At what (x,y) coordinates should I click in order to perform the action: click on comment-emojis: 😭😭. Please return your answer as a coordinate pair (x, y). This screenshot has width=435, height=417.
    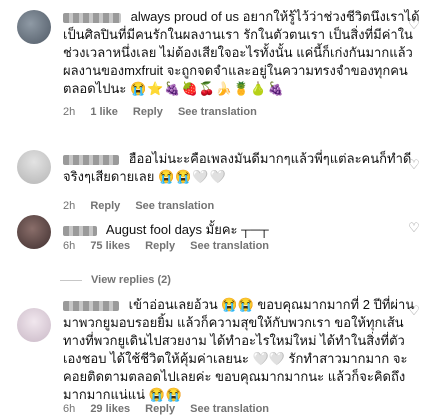
    Looking at the image, I should click on (166, 394).